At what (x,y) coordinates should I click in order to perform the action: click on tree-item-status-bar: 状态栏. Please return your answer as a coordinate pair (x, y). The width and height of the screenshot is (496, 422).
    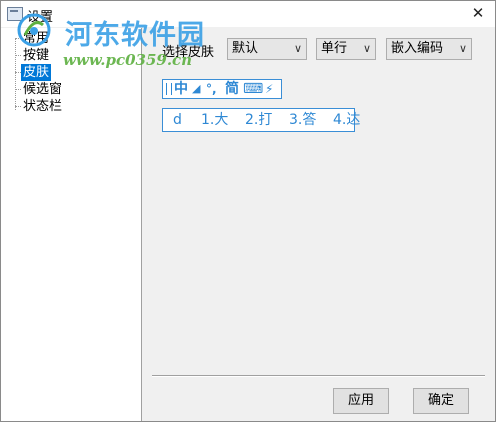
    Looking at the image, I should click on (39, 106).